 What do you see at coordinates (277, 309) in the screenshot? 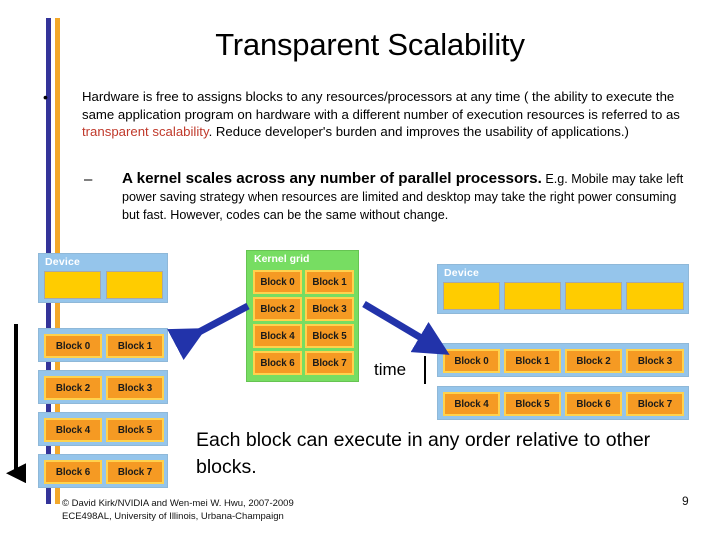
I see `kernel-block-2: Block 2` at bounding box center [277, 309].